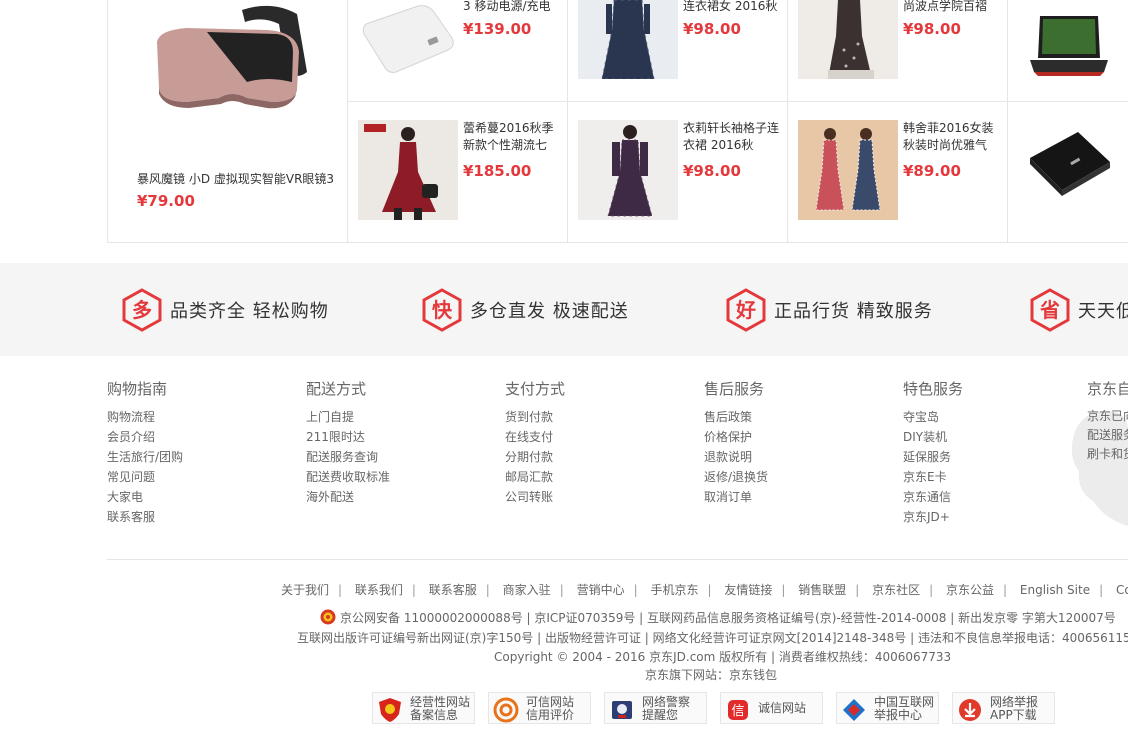  What do you see at coordinates (539, 708) in the screenshot?
I see `trust-badge: 可信网站 信用评价` at bounding box center [539, 708].